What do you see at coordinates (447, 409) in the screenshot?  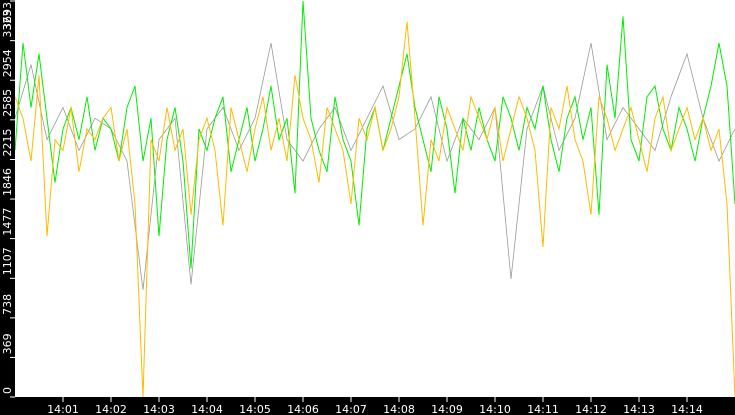 I see `x-tick-label: 14:09` at bounding box center [447, 409].